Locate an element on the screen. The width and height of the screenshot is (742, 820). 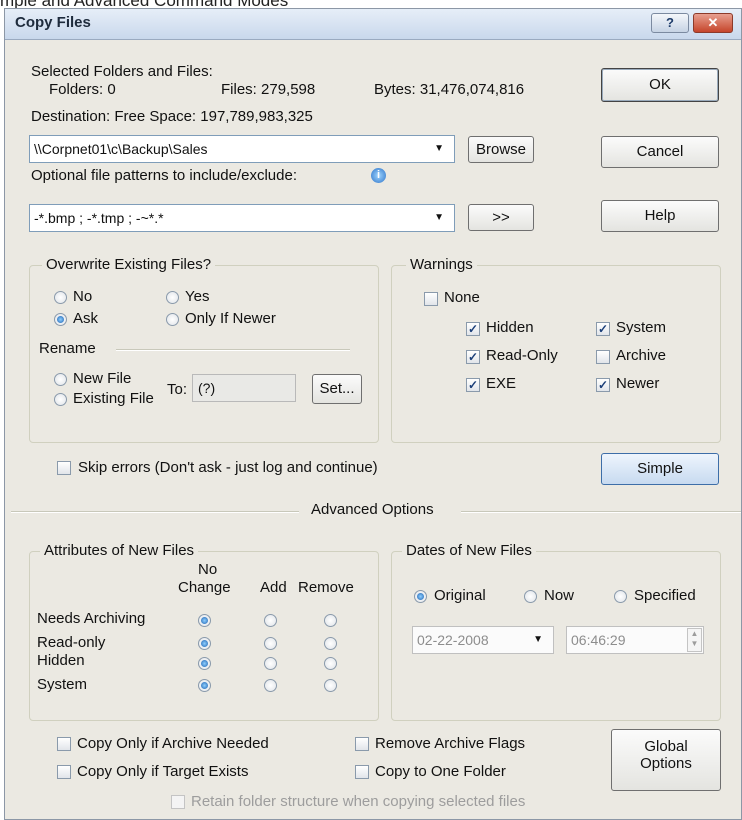
attr-row-label: Needs Archiving is located at coordinates (91, 618).